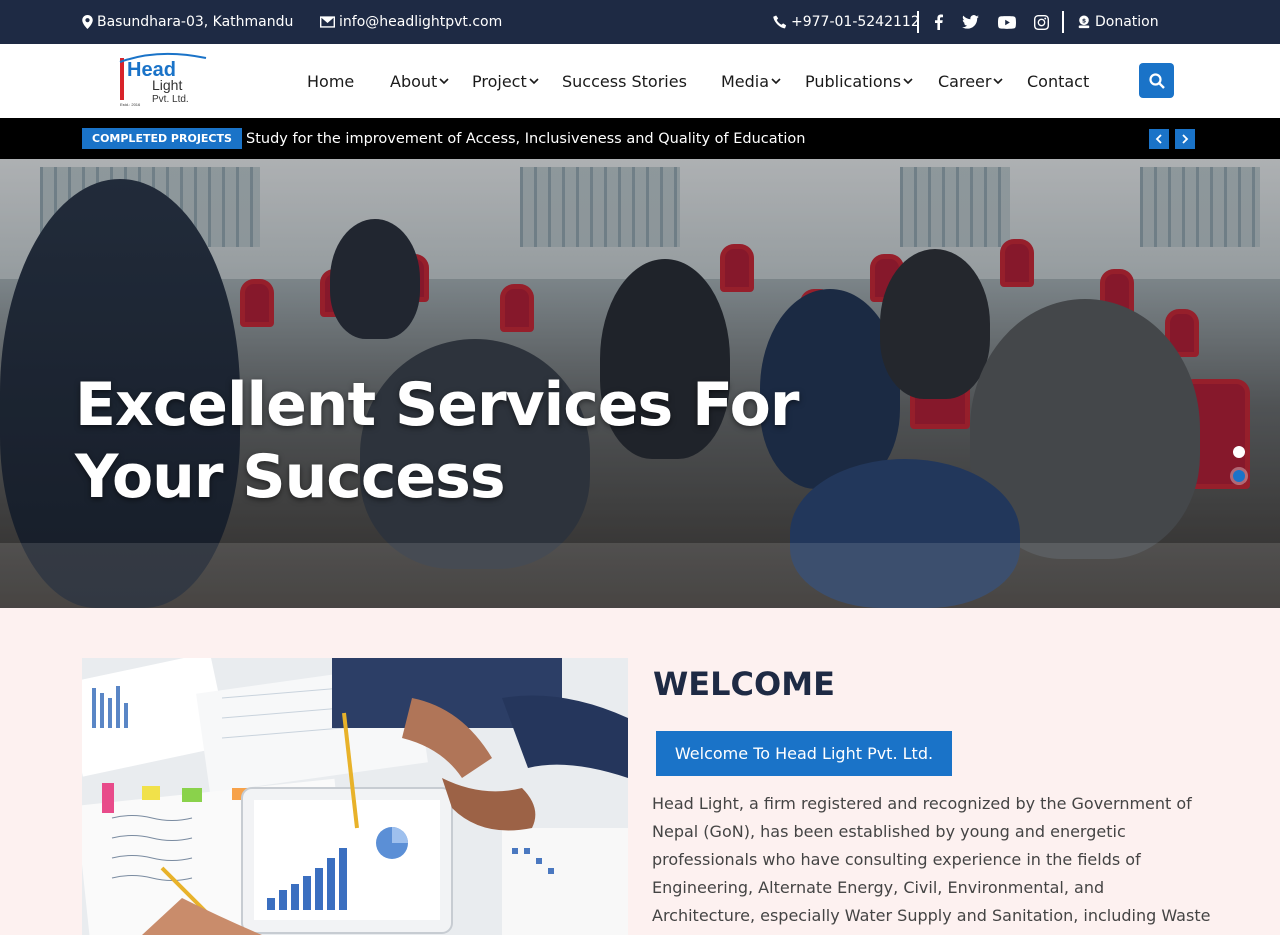 The width and height of the screenshot is (1280, 935). Describe the element at coordinates (804, 753) in the screenshot. I see `welcome-button: Welcome To Head Light Pvt. Ltd.` at that location.